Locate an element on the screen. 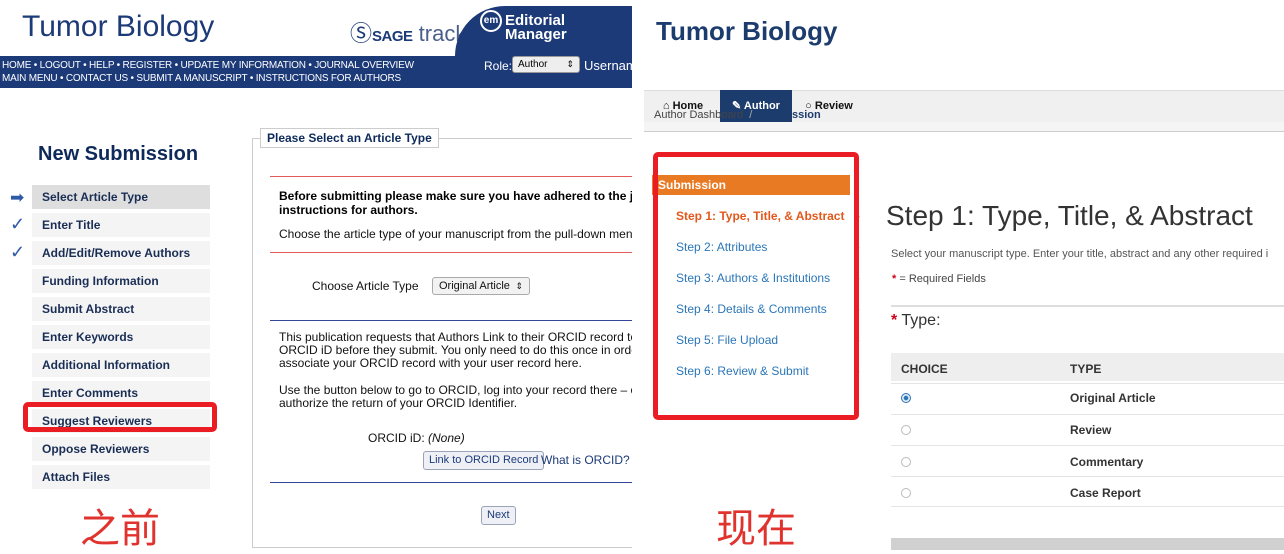  type-option-label: Review is located at coordinates (1091, 430).